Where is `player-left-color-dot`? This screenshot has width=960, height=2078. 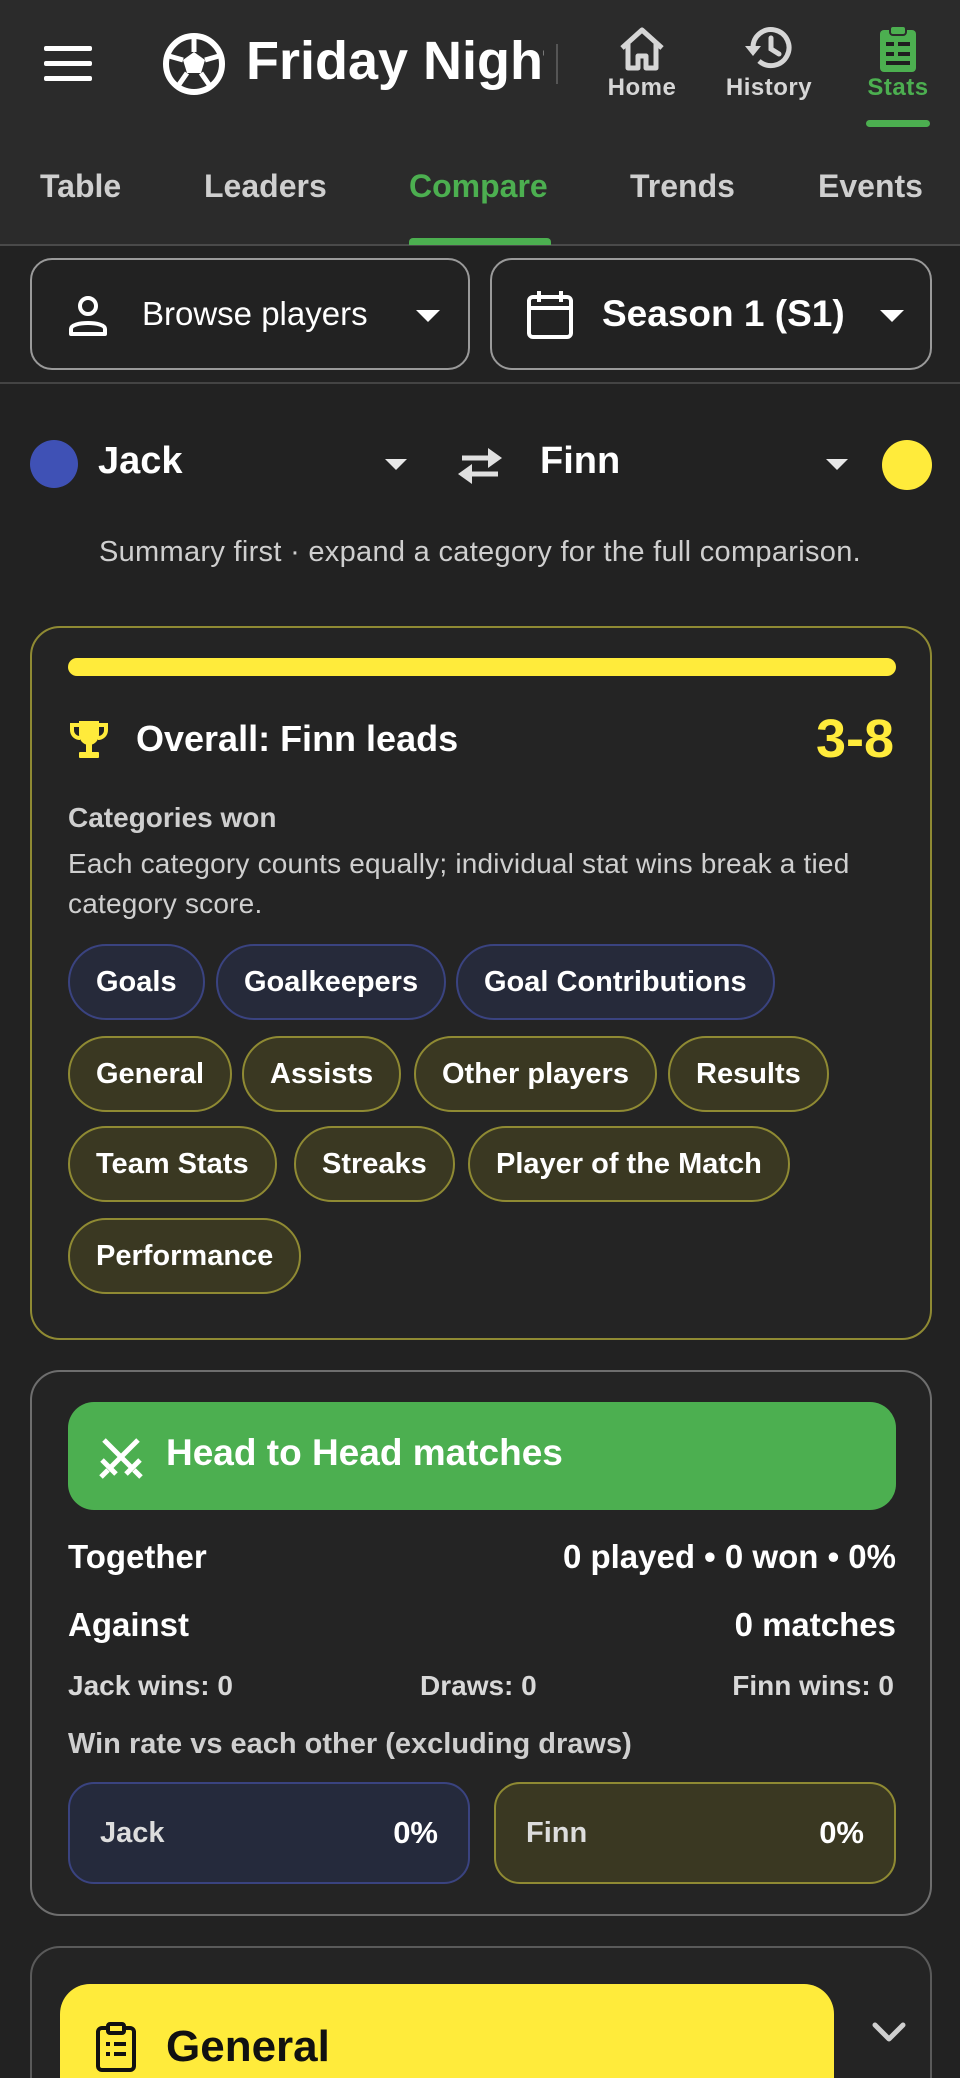 player-left-color-dot is located at coordinates (54, 464).